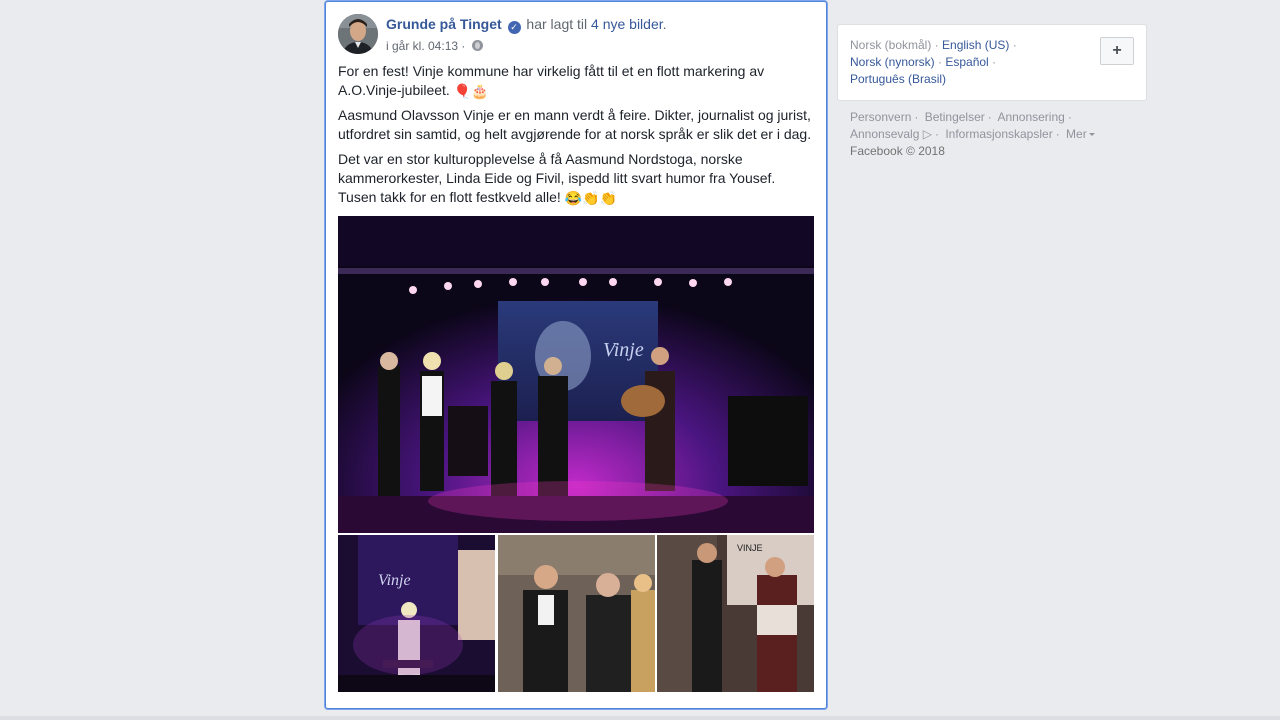 The image size is (1280, 720). What do you see at coordinates (358, 34) in the screenshot?
I see `author-avatar` at bounding box center [358, 34].